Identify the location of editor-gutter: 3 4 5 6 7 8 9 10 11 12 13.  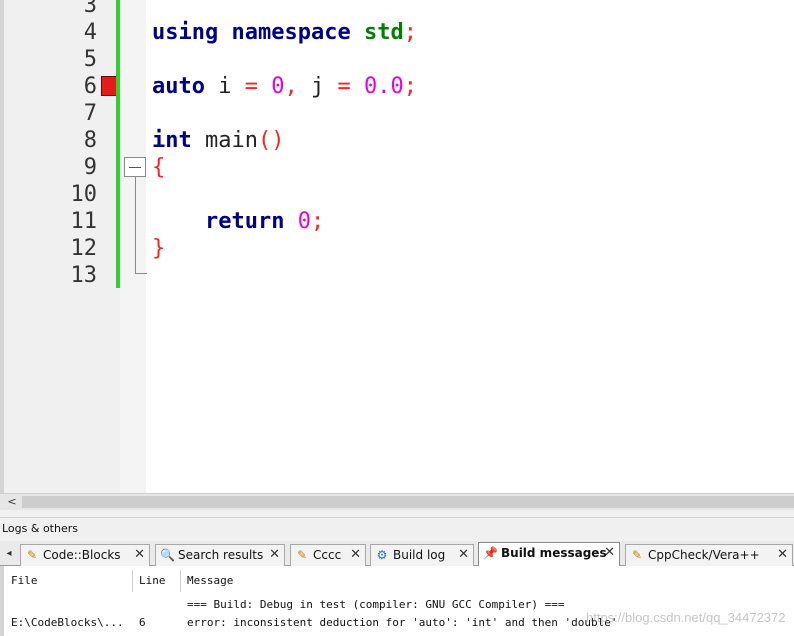
(75, 246).